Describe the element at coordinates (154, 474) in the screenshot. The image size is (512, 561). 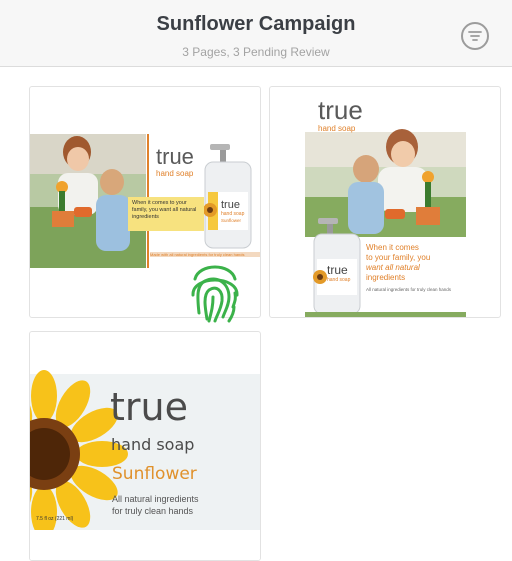
I see `card3-variant: Sunflower` at that location.